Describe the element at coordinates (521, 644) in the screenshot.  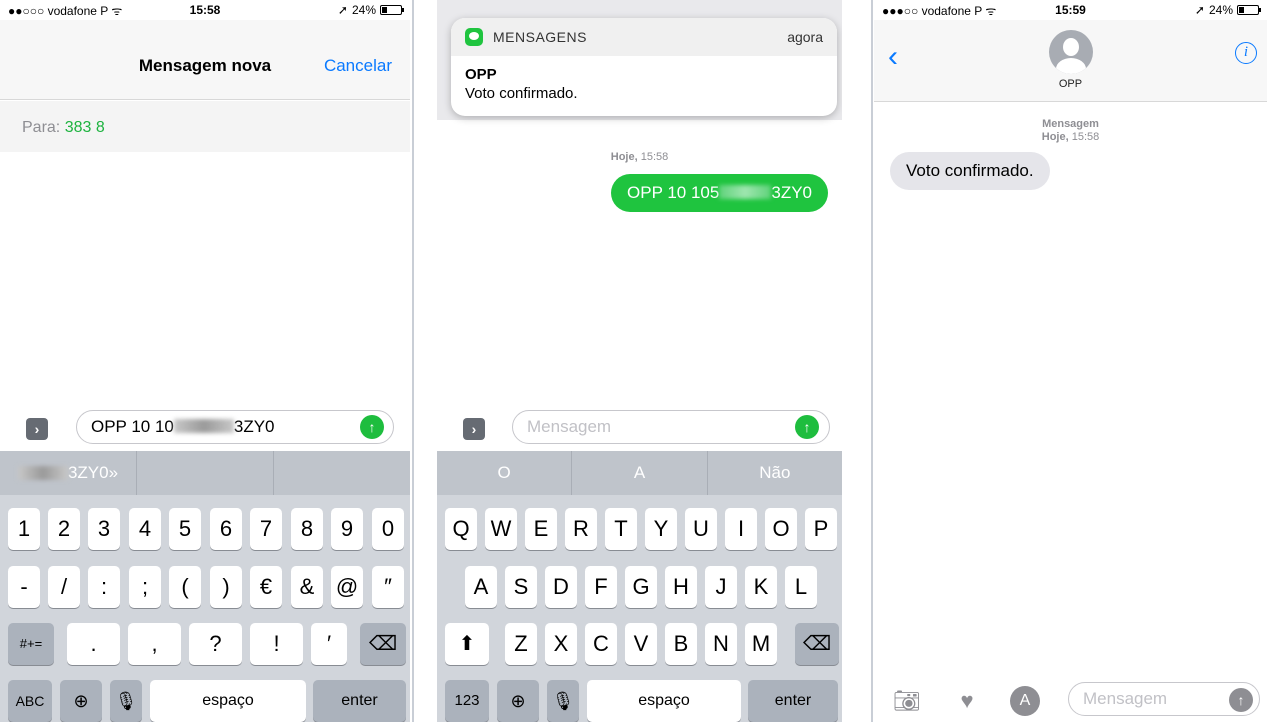
I see `key: Z` at that location.